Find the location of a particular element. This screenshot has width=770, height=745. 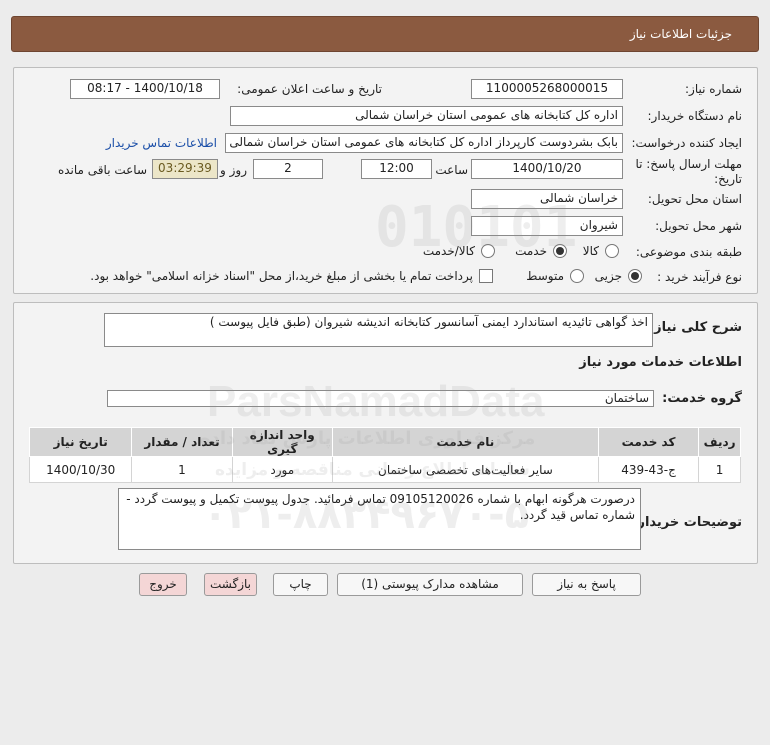

purchase-option-medium: متوسط is located at coordinates (545, 276).